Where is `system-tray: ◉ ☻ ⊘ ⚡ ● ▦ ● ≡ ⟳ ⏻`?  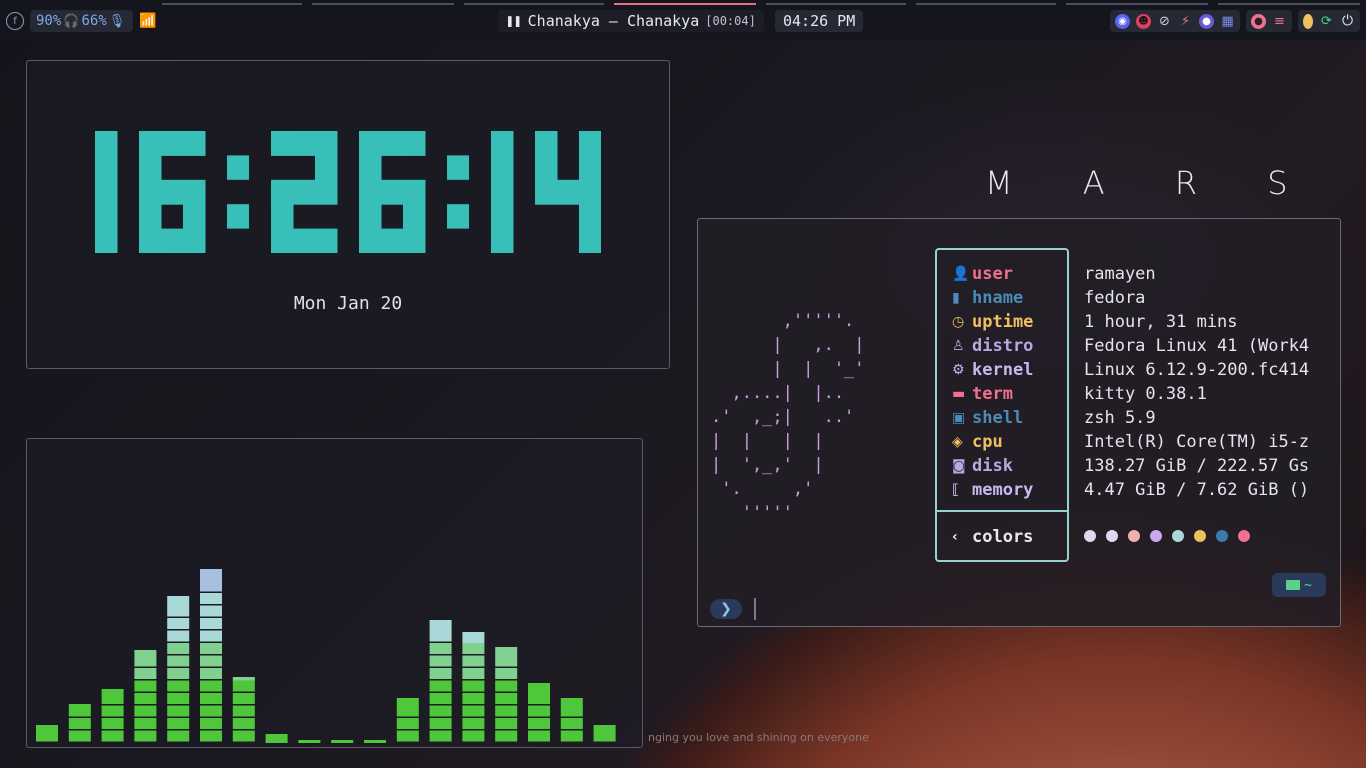
system-tray: ◉ ☻ ⊘ ⚡ ● ▦ ● ≡ ⟳ ⏻ is located at coordinates (1235, 21).